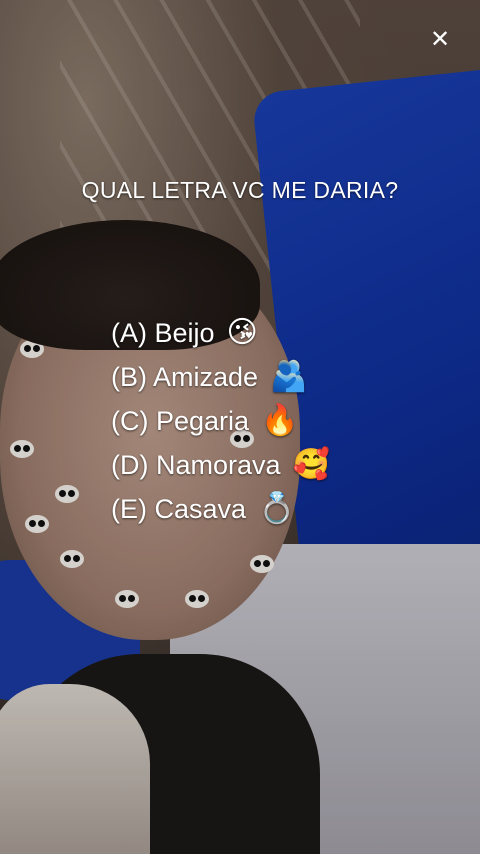 The width and height of the screenshot is (480, 854). Describe the element at coordinates (180, 420) in the screenshot. I see `option-label: (C) Pegaria` at that location.